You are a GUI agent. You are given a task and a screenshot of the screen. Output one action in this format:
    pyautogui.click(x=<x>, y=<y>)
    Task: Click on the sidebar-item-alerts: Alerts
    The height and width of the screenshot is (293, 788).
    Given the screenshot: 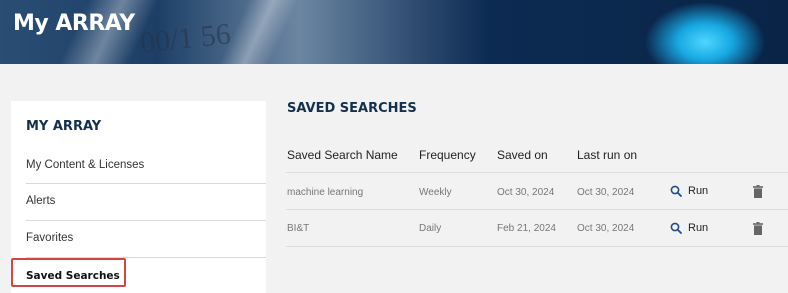 What is the action you would take?
    pyautogui.click(x=146, y=201)
    